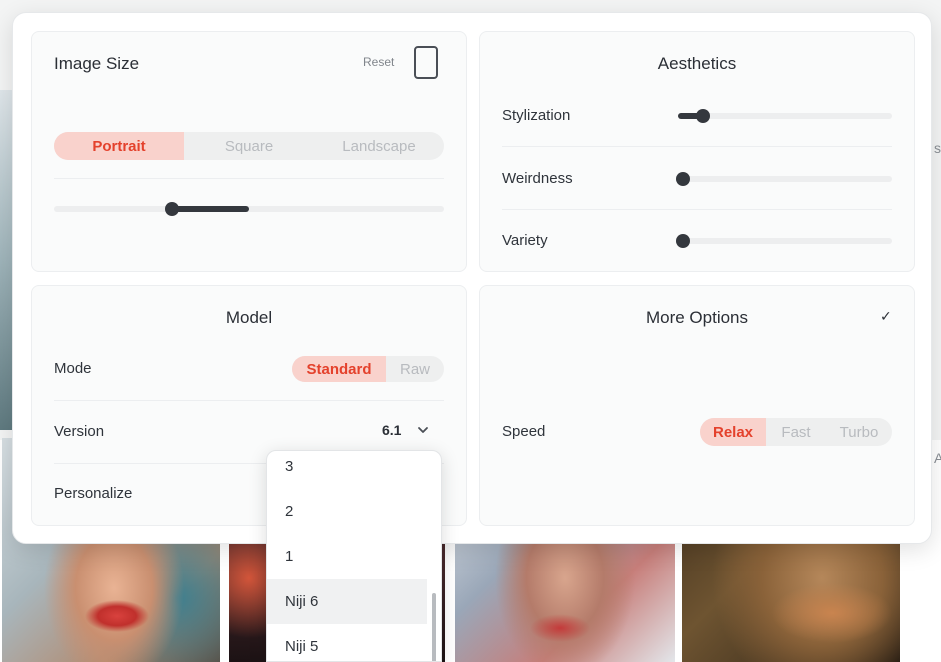 The height and width of the screenshot is (662, 941). Describe the element at coordinates (347, 556) in the screenshot. I see `version-option: 1` at that location.